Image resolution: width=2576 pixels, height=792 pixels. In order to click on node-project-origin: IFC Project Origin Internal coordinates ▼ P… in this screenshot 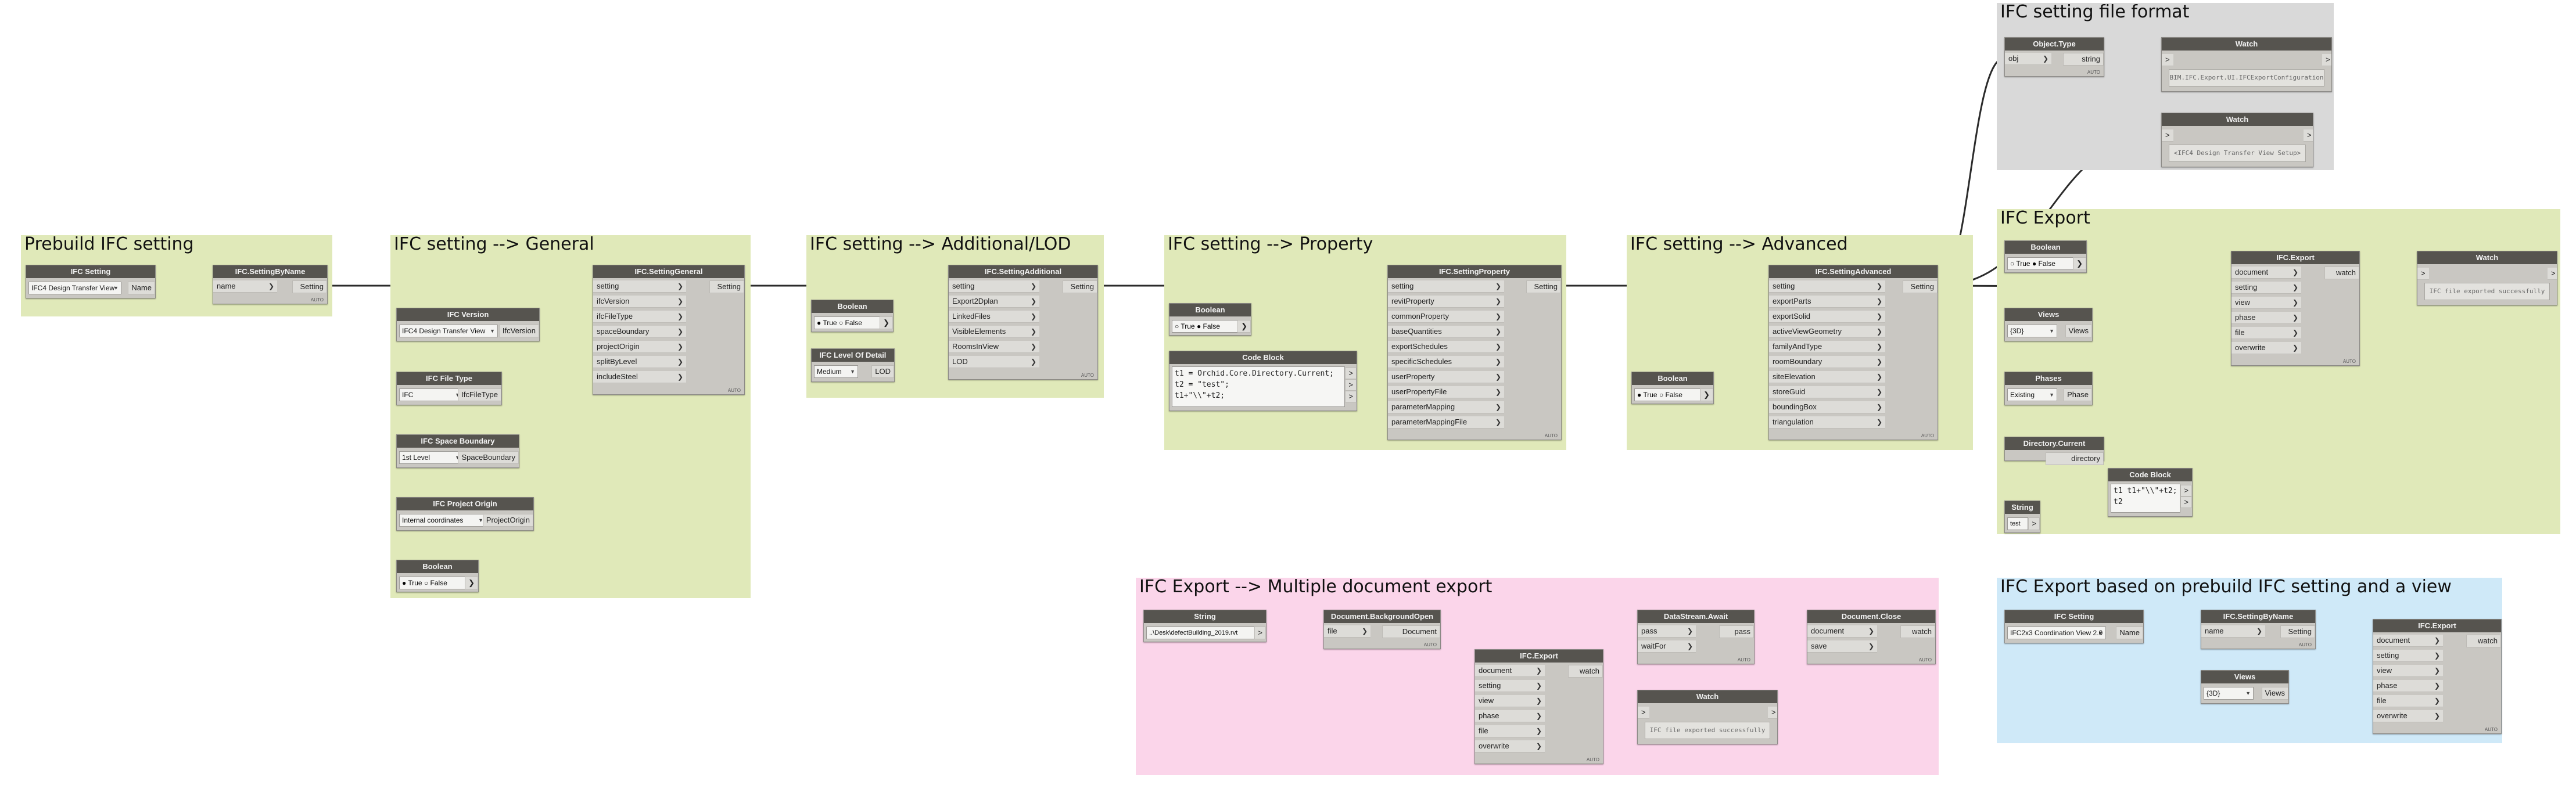, I will do `click(465, 514)`.